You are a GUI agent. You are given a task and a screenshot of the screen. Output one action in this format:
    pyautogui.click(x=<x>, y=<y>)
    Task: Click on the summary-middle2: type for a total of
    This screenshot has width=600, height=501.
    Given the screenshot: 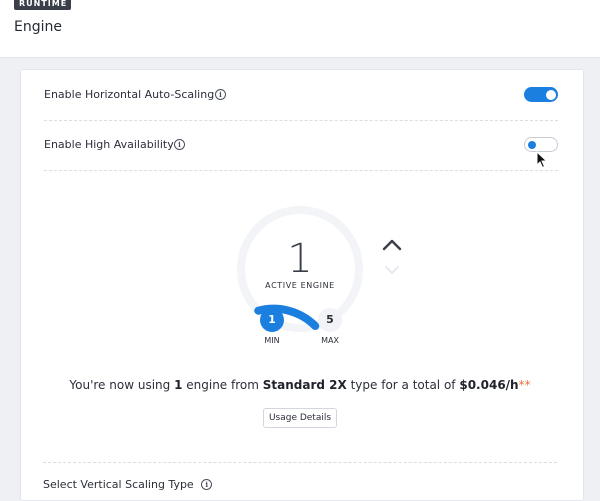 What is the action you would take?
    pyautogui.click(x=403, y=385)
    